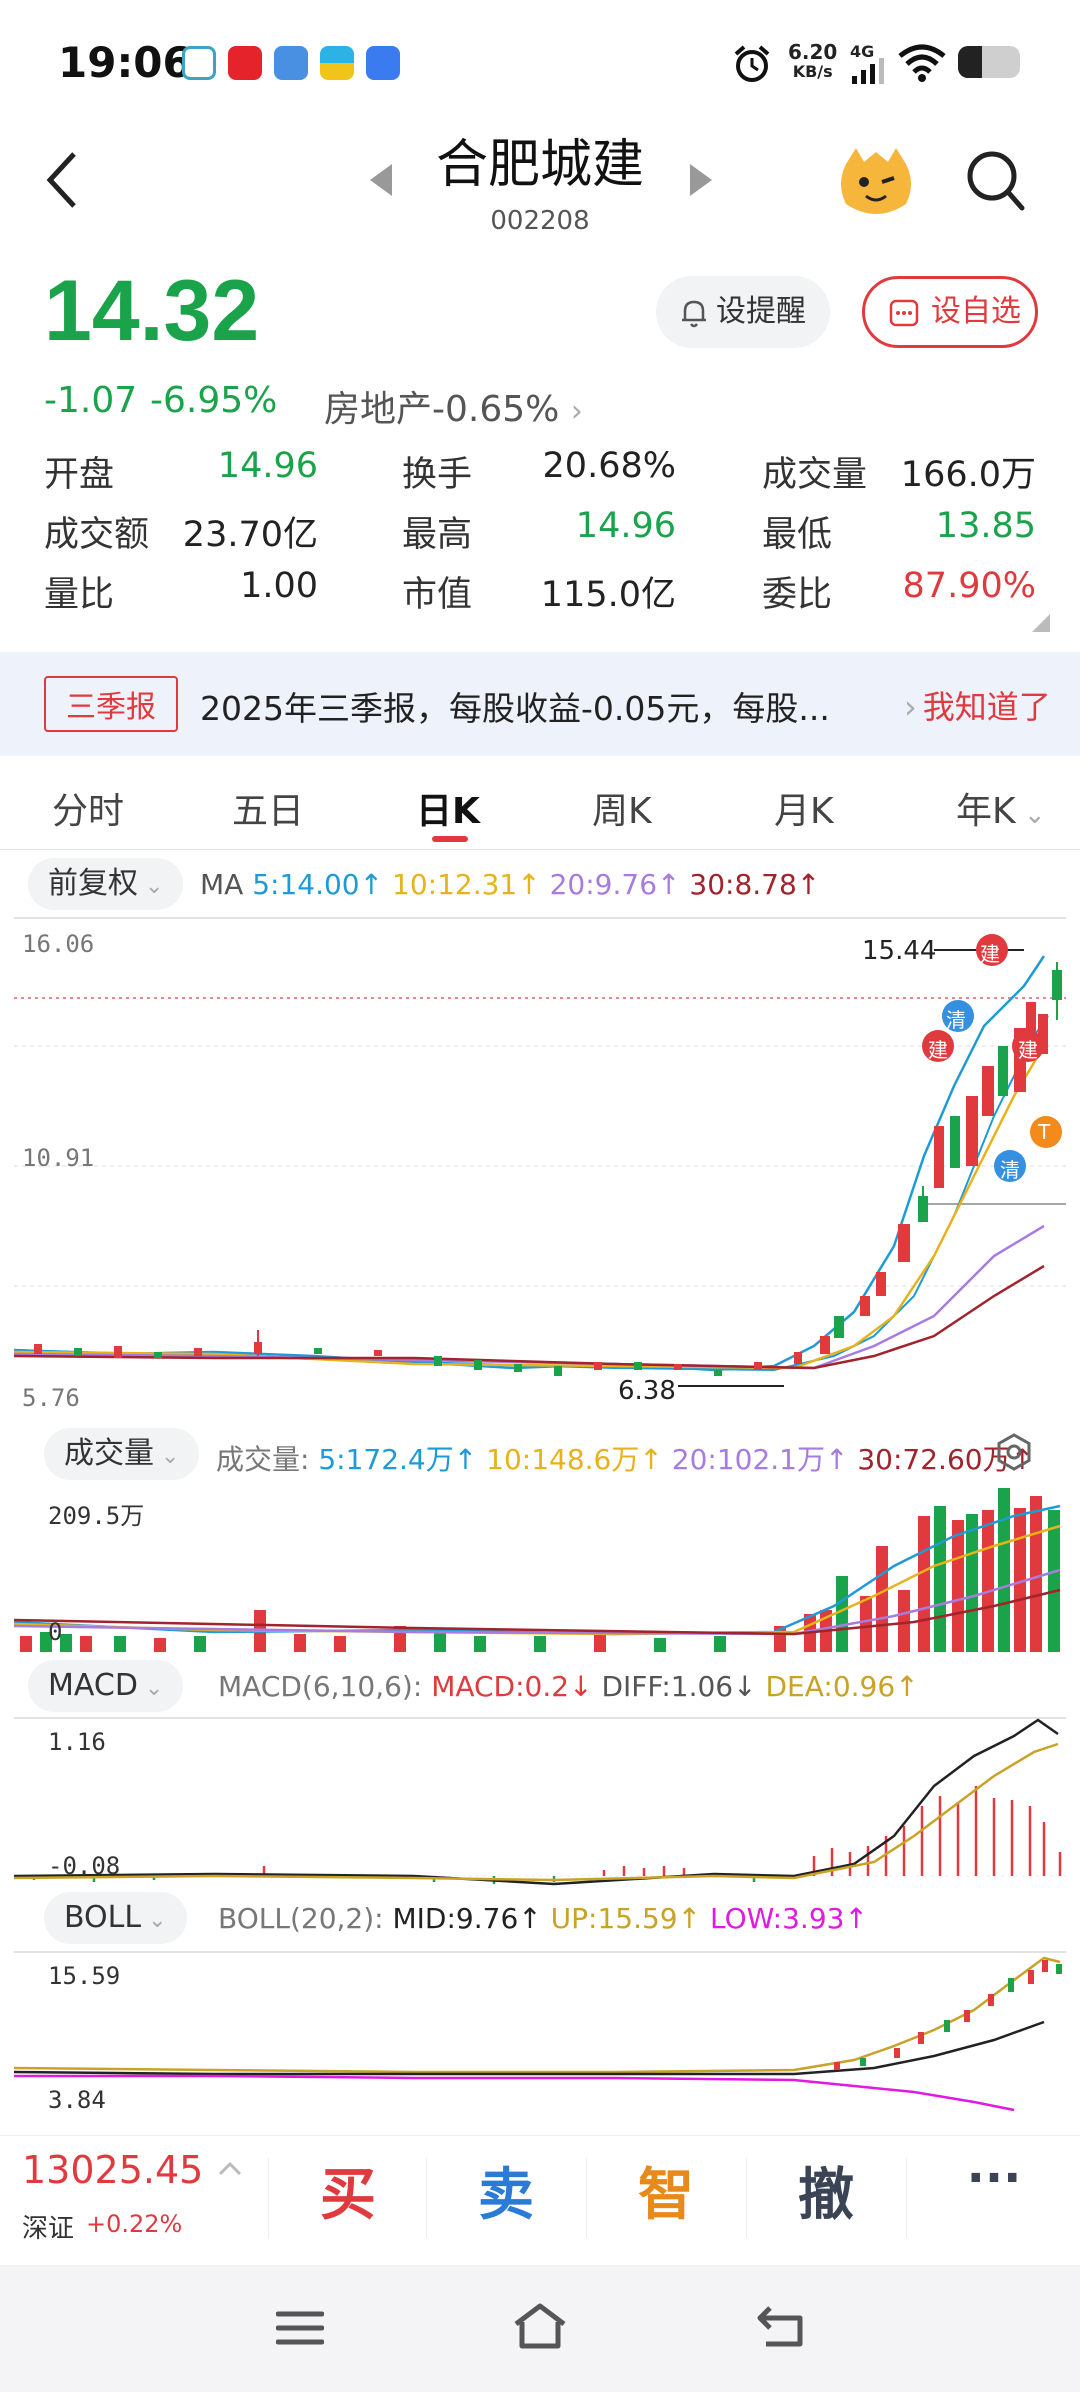 This screenshot has width=1080, height=2392. Describe the element at coordinates (950, 312) in the screenshot. I see `add-watchlist-button: 设自选` at that location.